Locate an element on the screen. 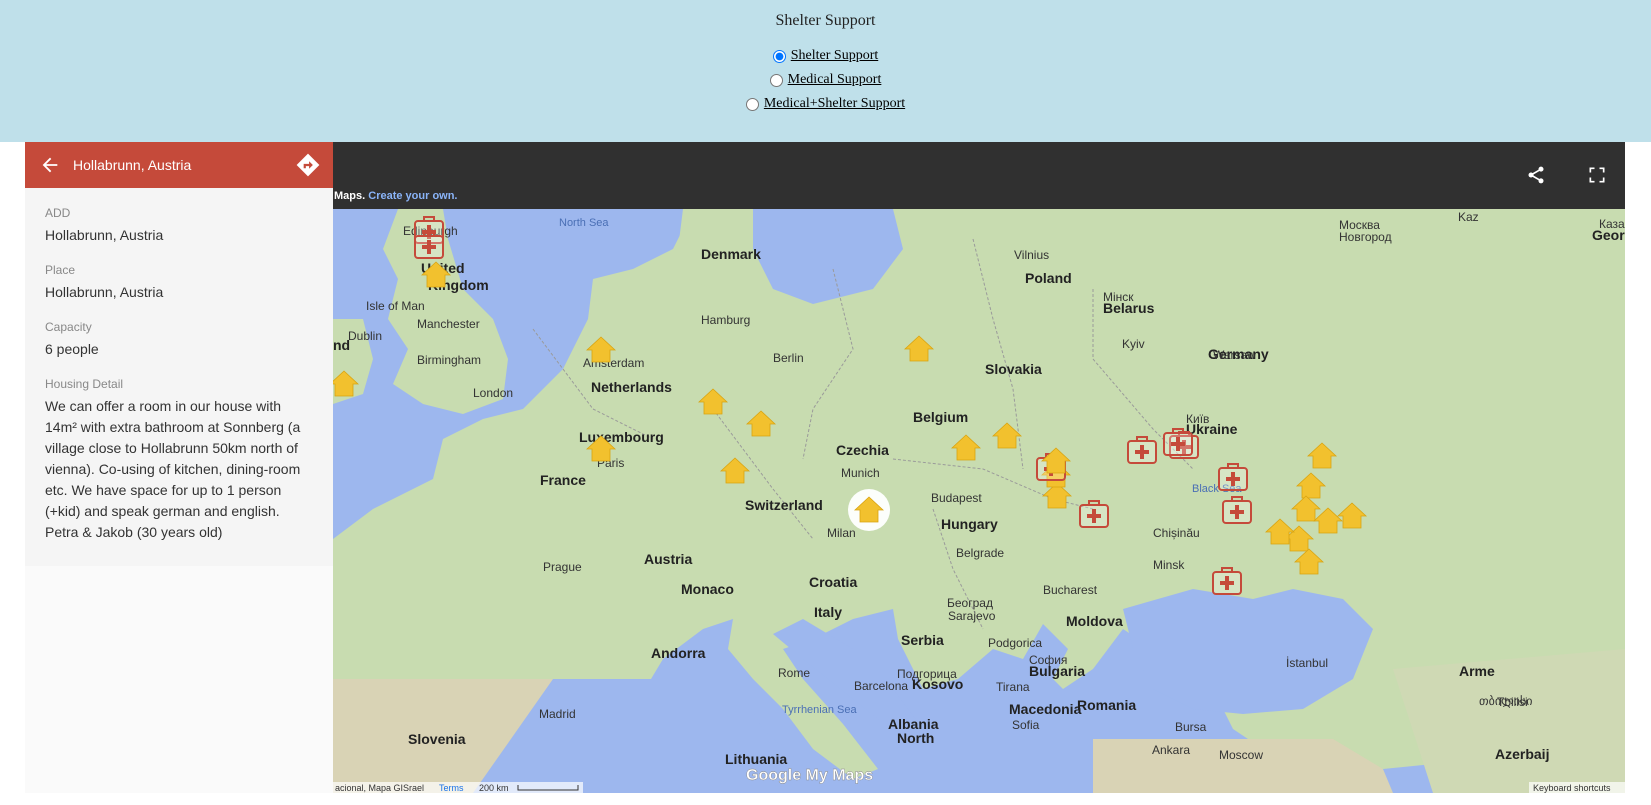 Image resolution: width=1651 pixels, height=805 pixels. map-label-country: Hungary is located at coordinates (969, 524).